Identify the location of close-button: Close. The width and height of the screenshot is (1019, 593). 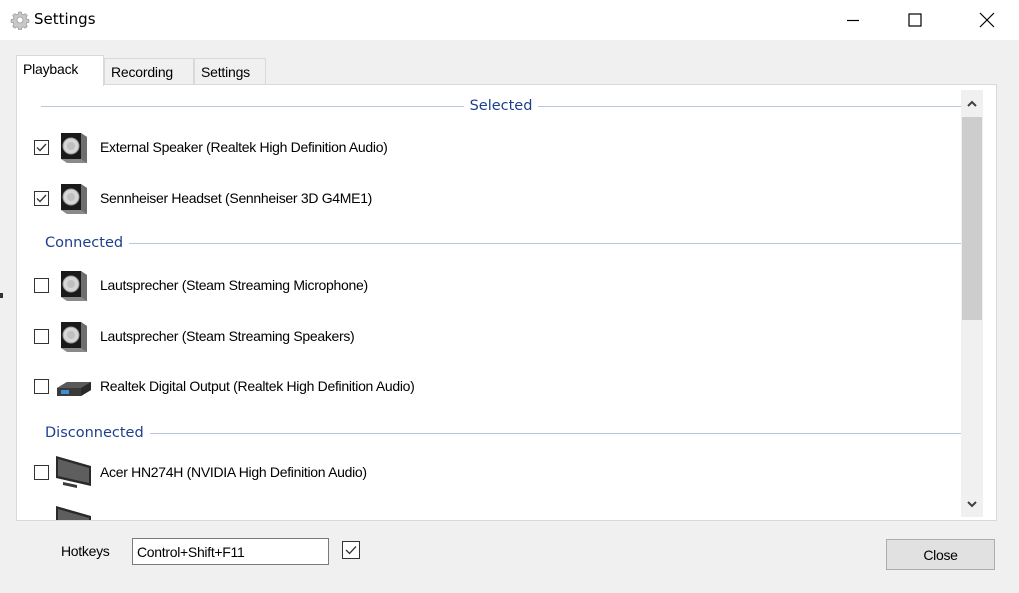
(940, 554).